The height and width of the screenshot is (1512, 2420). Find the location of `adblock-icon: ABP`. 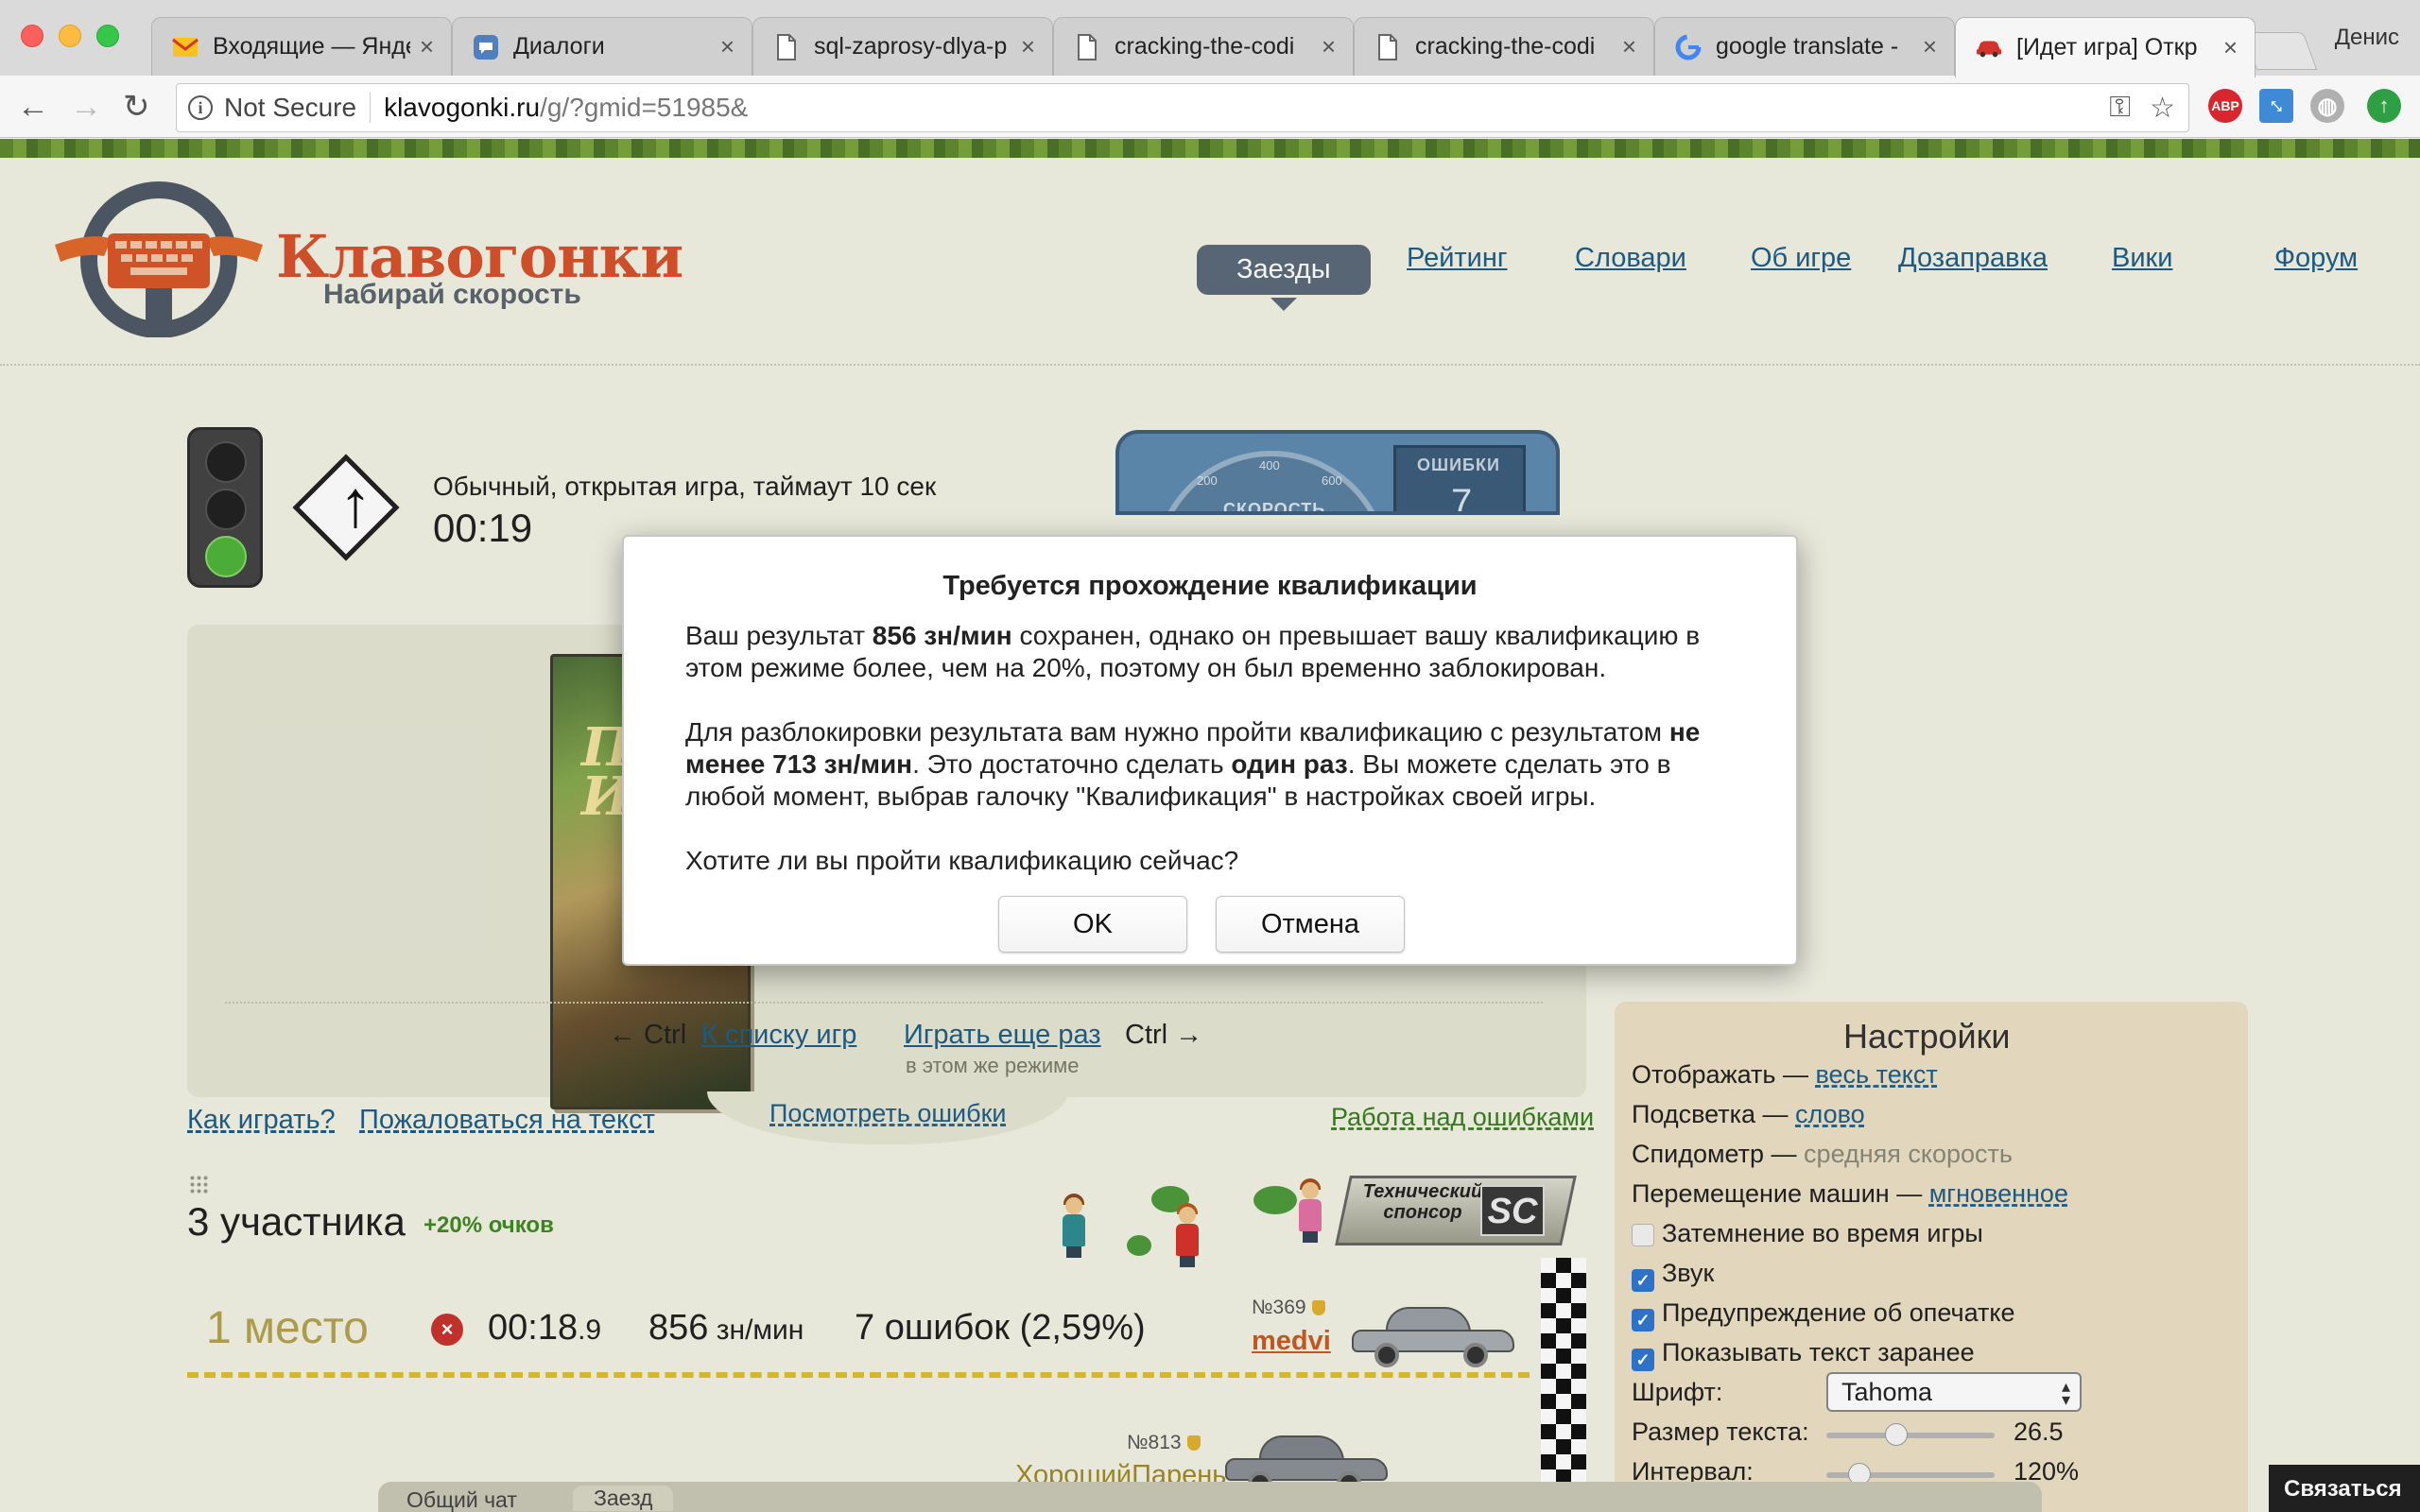

adblock-icon: ABP is located at coordinates (2225, 106).